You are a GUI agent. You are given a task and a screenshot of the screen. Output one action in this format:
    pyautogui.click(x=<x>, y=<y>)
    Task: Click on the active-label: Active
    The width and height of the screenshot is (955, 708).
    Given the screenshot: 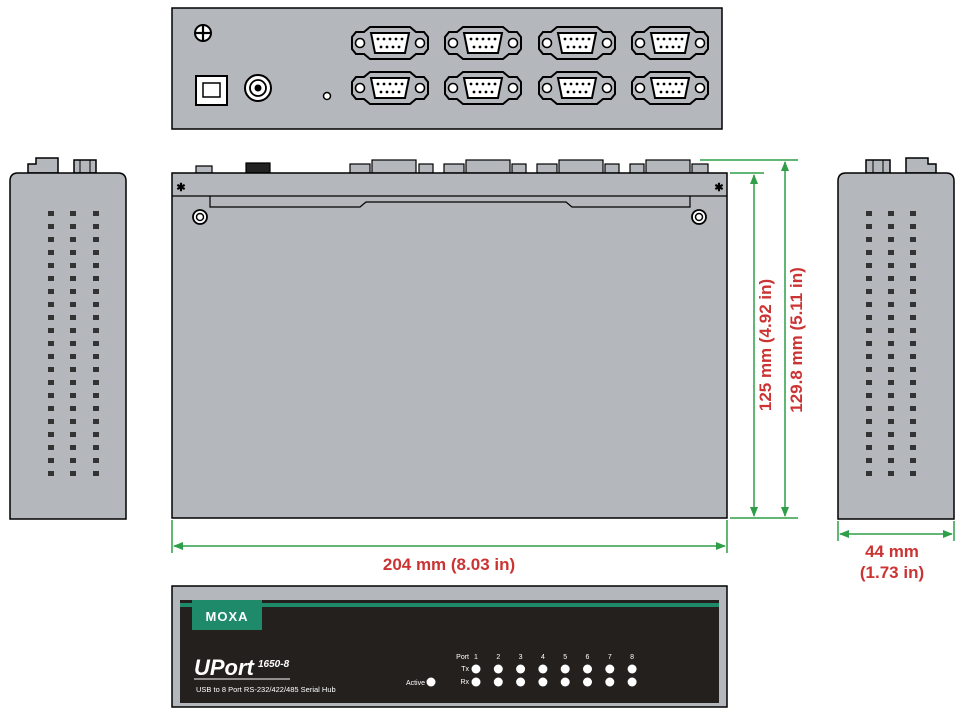 What is the action you would take?
    pyautogui.click(x=415, y=683)
    